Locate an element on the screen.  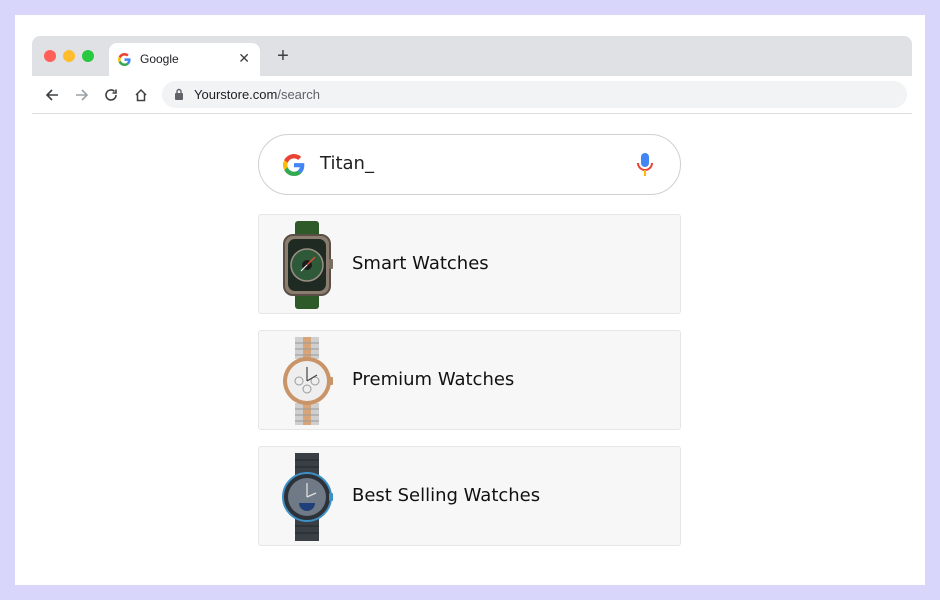
dark-moonphase-watch-image is located at coordinates (307, 497).